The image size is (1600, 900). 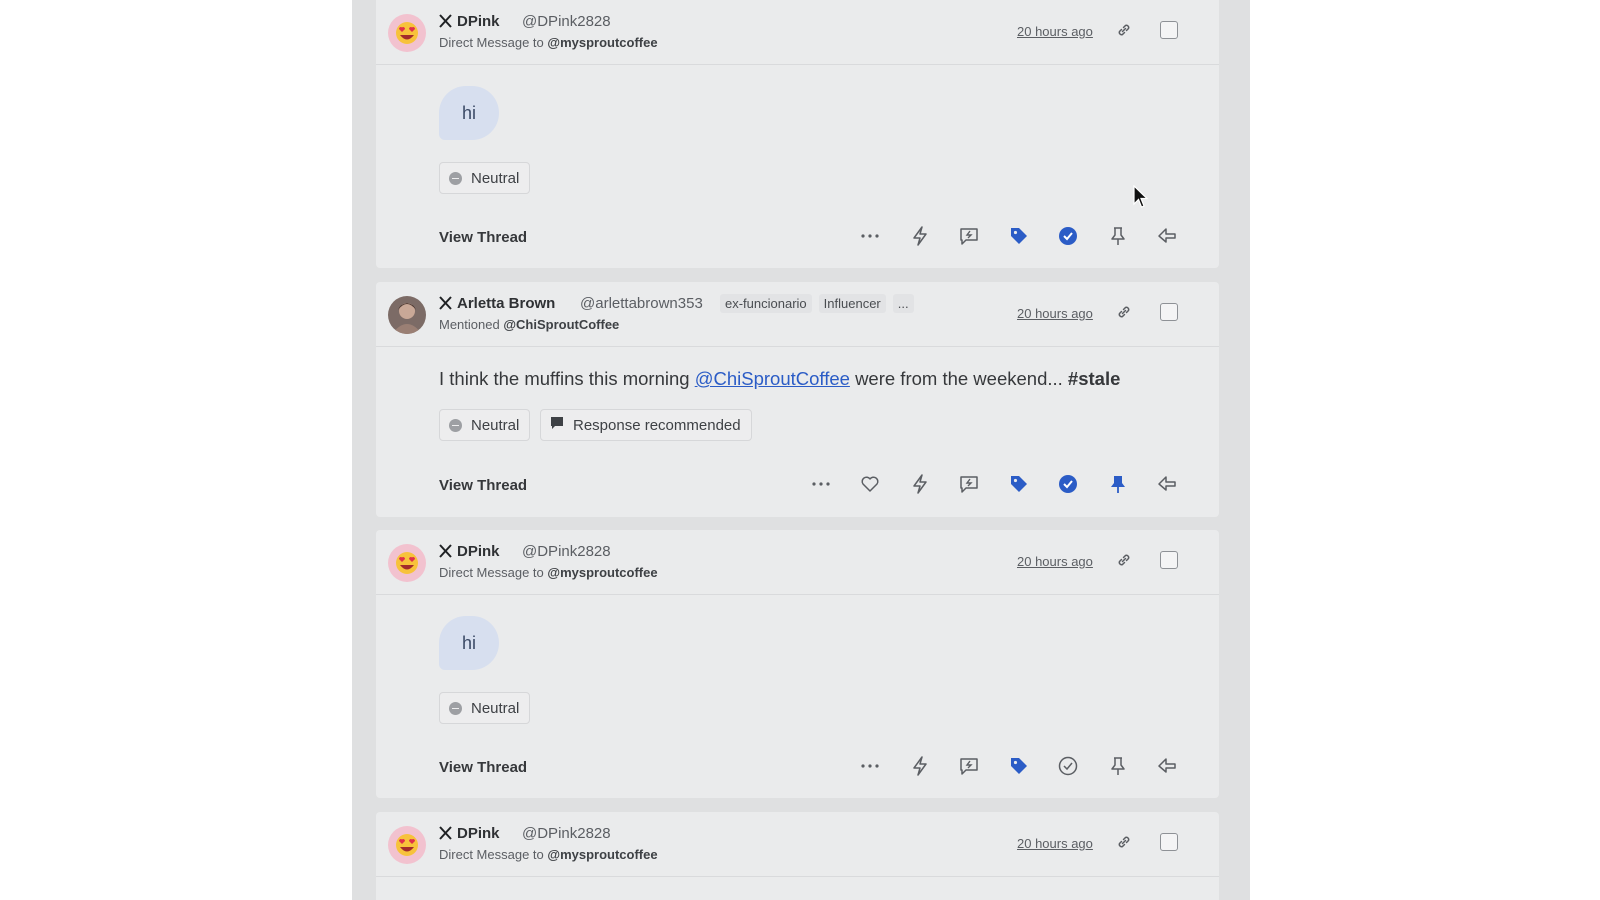 I want to click on mention-link: @ChiSproutCoffee, so click(x=772, y=378).